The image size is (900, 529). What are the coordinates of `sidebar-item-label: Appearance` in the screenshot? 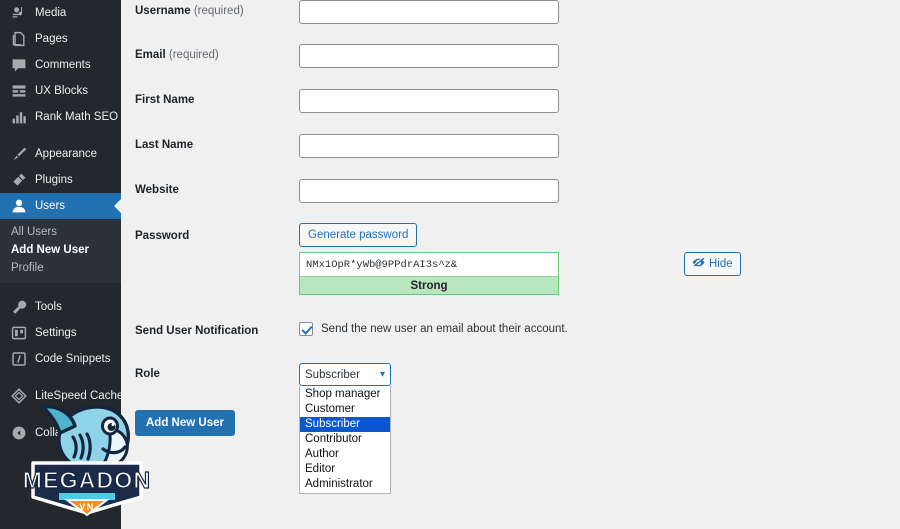 It's located at (66, 154).